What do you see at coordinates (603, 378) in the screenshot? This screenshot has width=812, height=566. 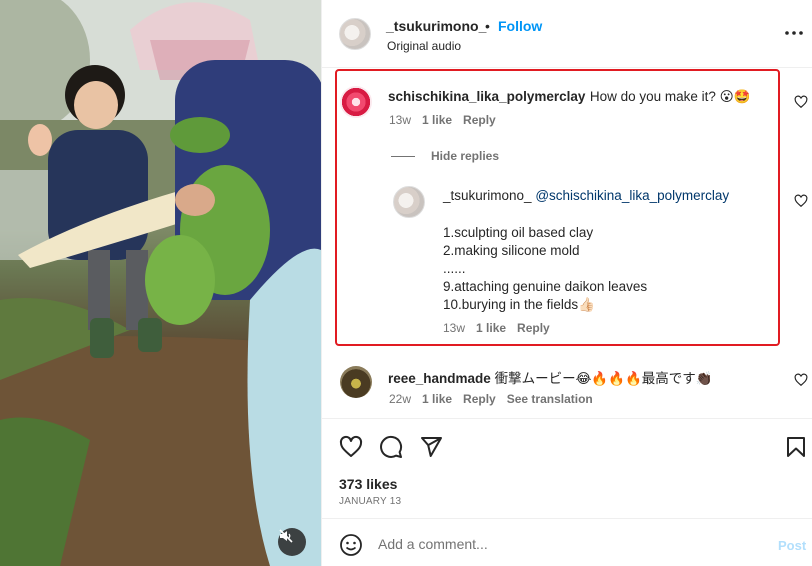 I see `comment-text: 衝撃ムービー😂🔥🔥🔥最高です👏🏿` at bounding box center [603, 378].